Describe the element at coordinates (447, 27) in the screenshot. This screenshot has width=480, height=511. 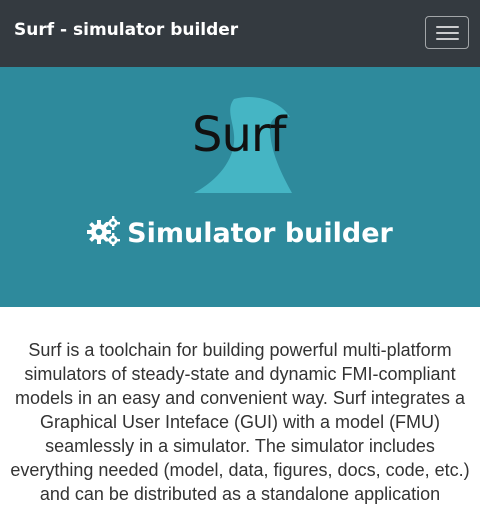
I see `hamburger-menu-icon` at that location.